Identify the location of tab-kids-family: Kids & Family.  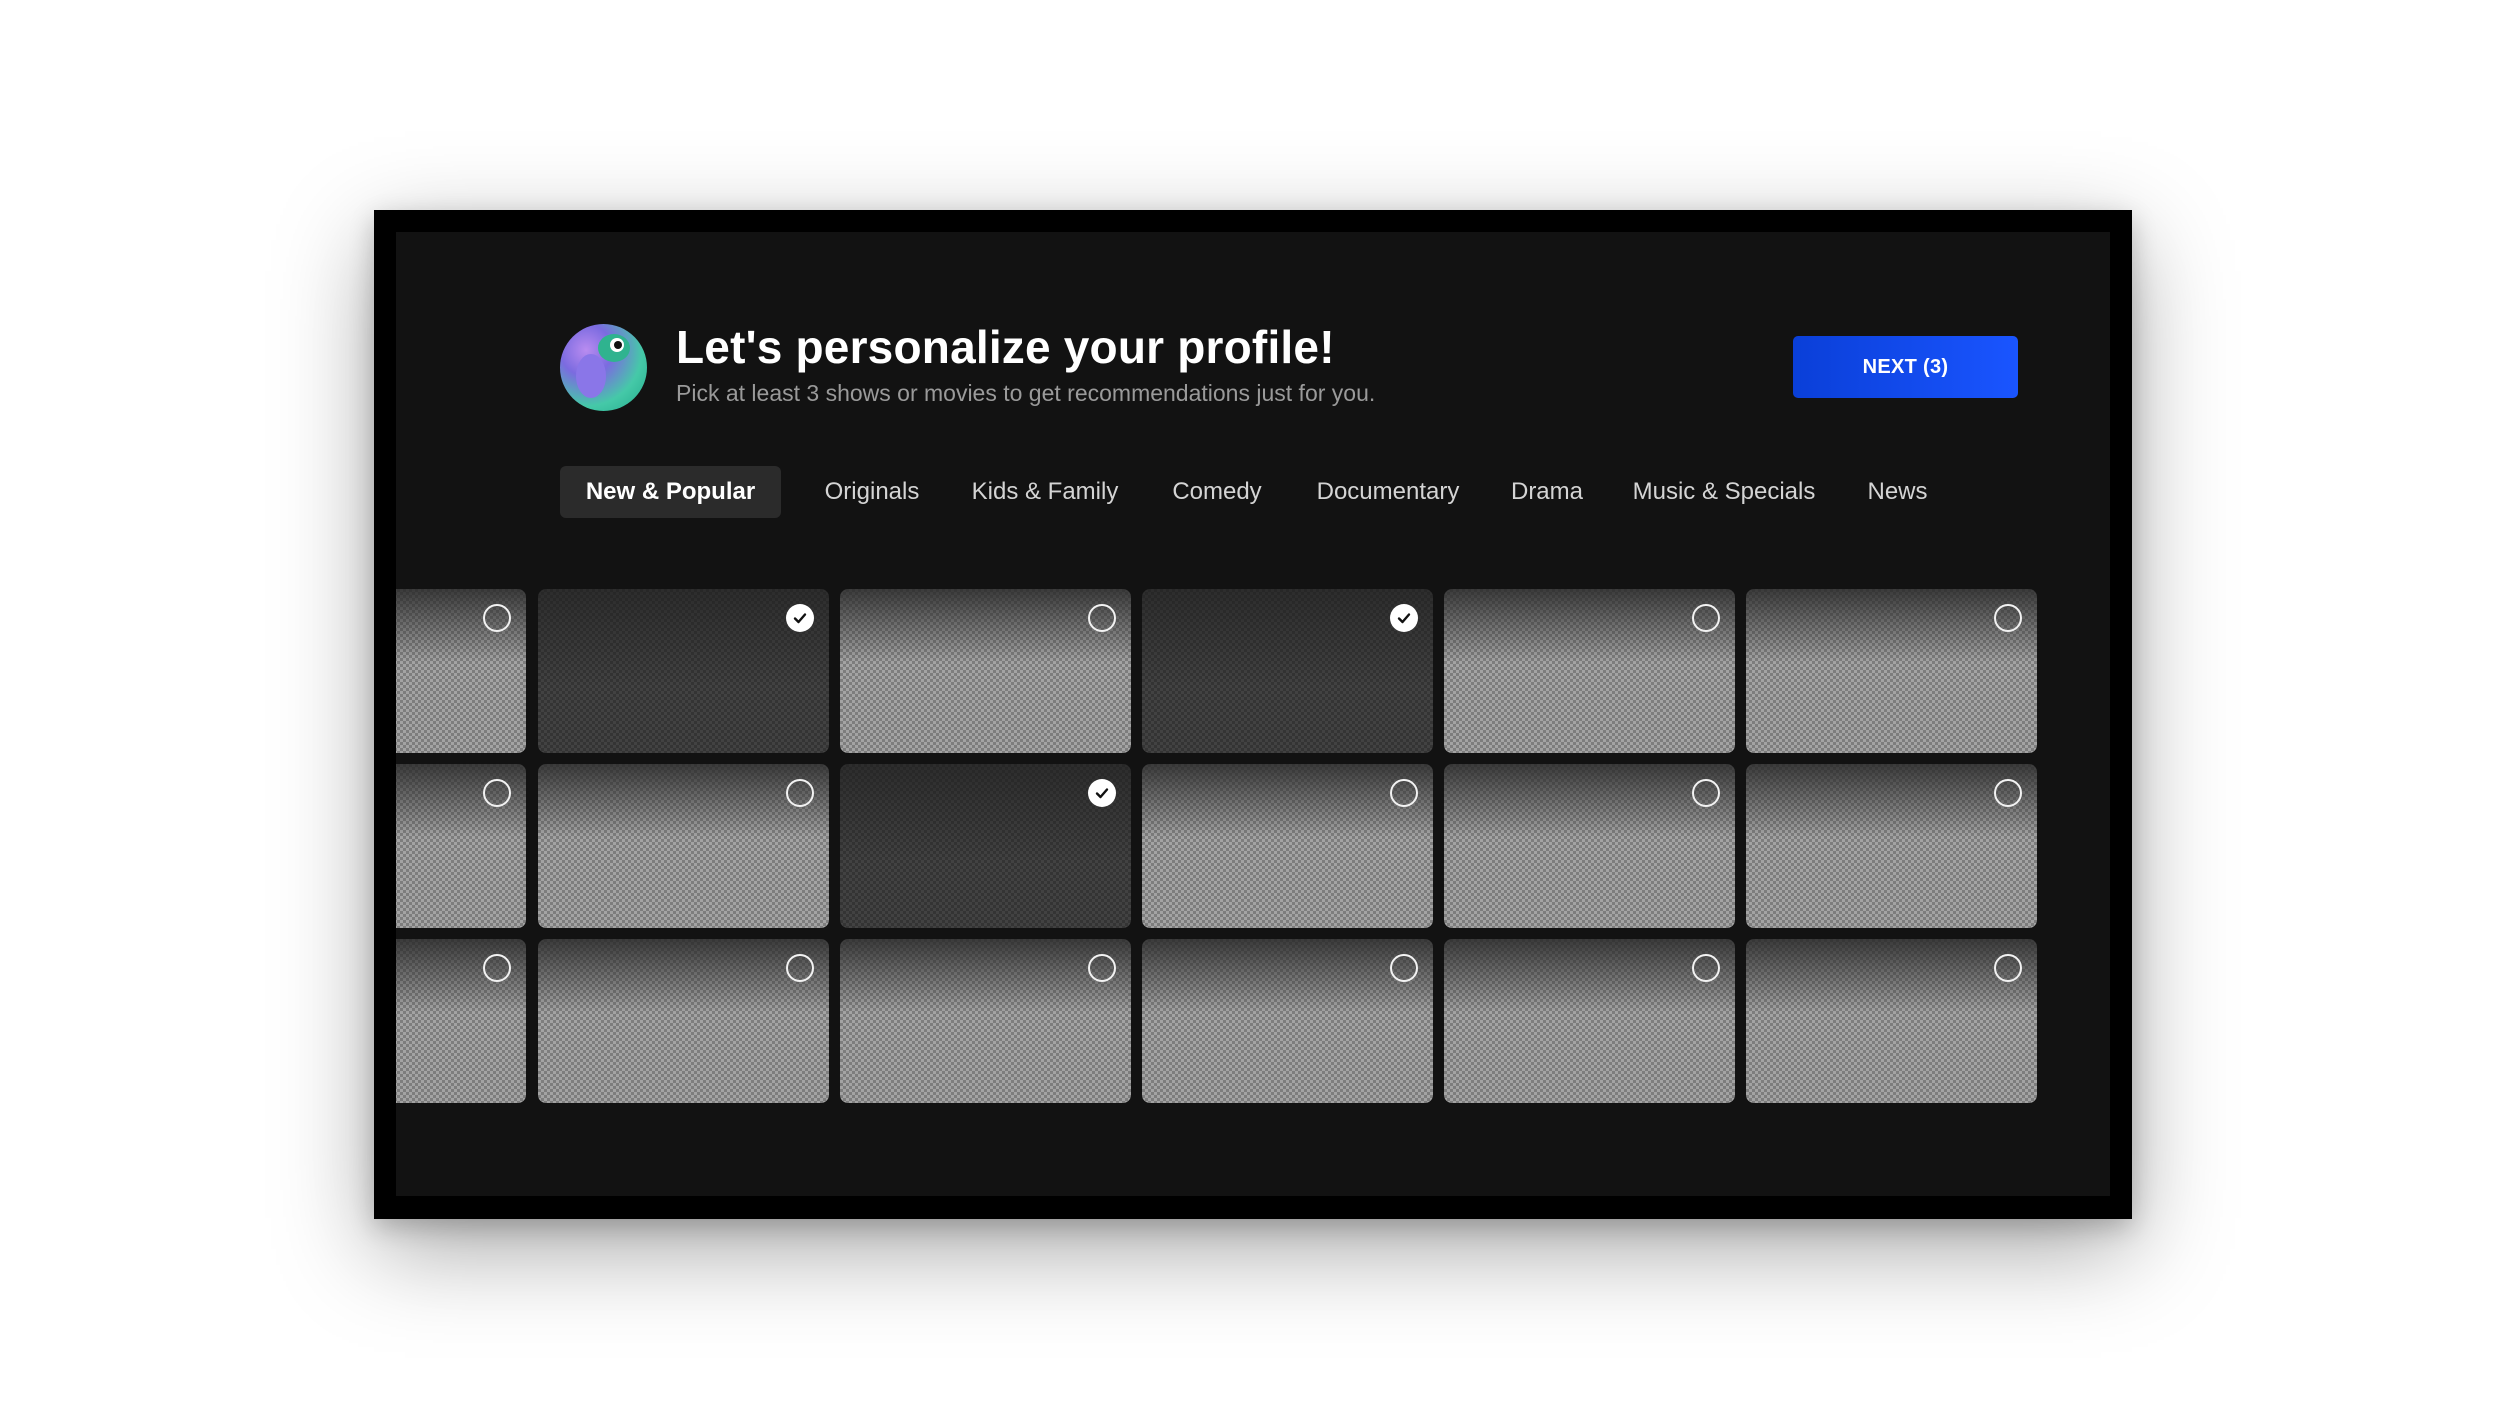
(1045, 492).